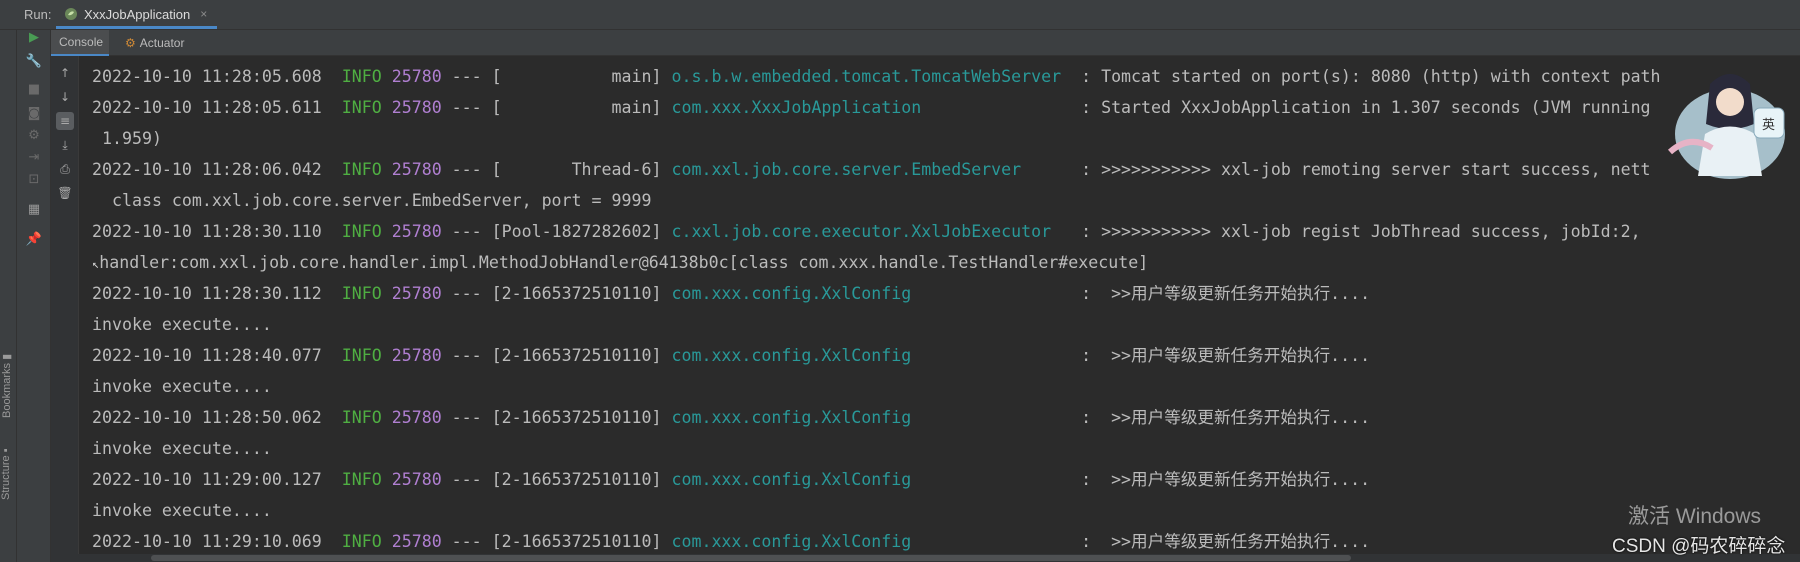 Image resolution: width=1800 pixels, height=562 pixels. Describe the element at coordinates (207, 76) in the screenshot. I see `log-timestamp: 2022-10-10 11:28:05.608` at that location.